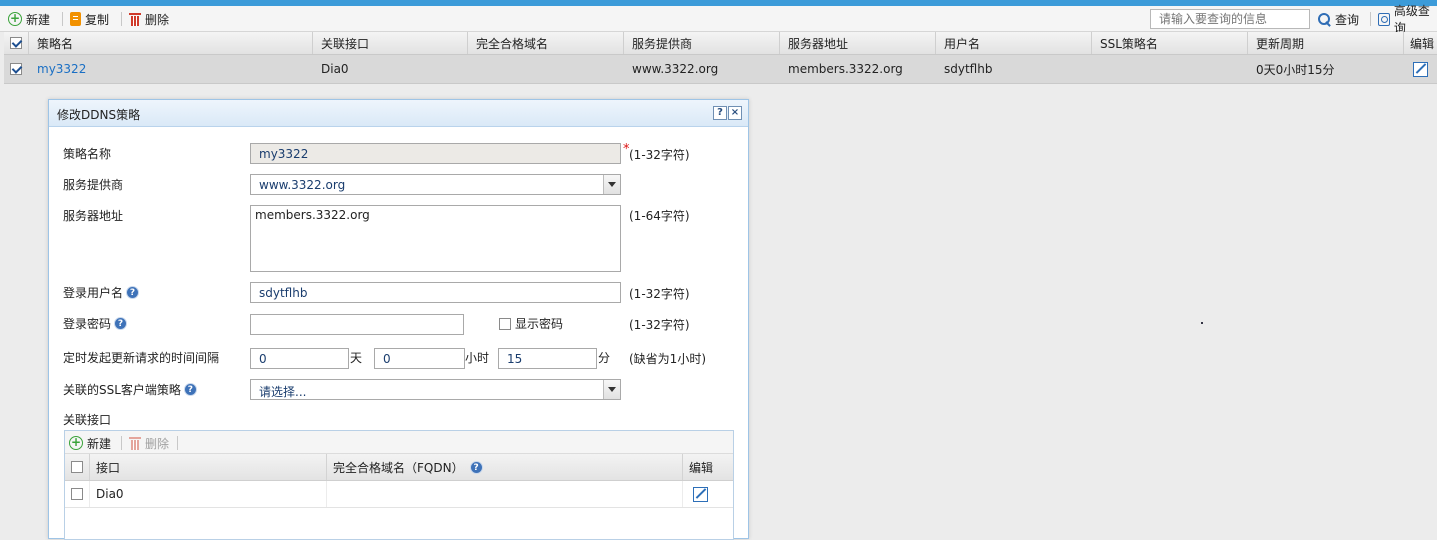  I want to click on password-label: 登录密码 ?, so click(95, 323).